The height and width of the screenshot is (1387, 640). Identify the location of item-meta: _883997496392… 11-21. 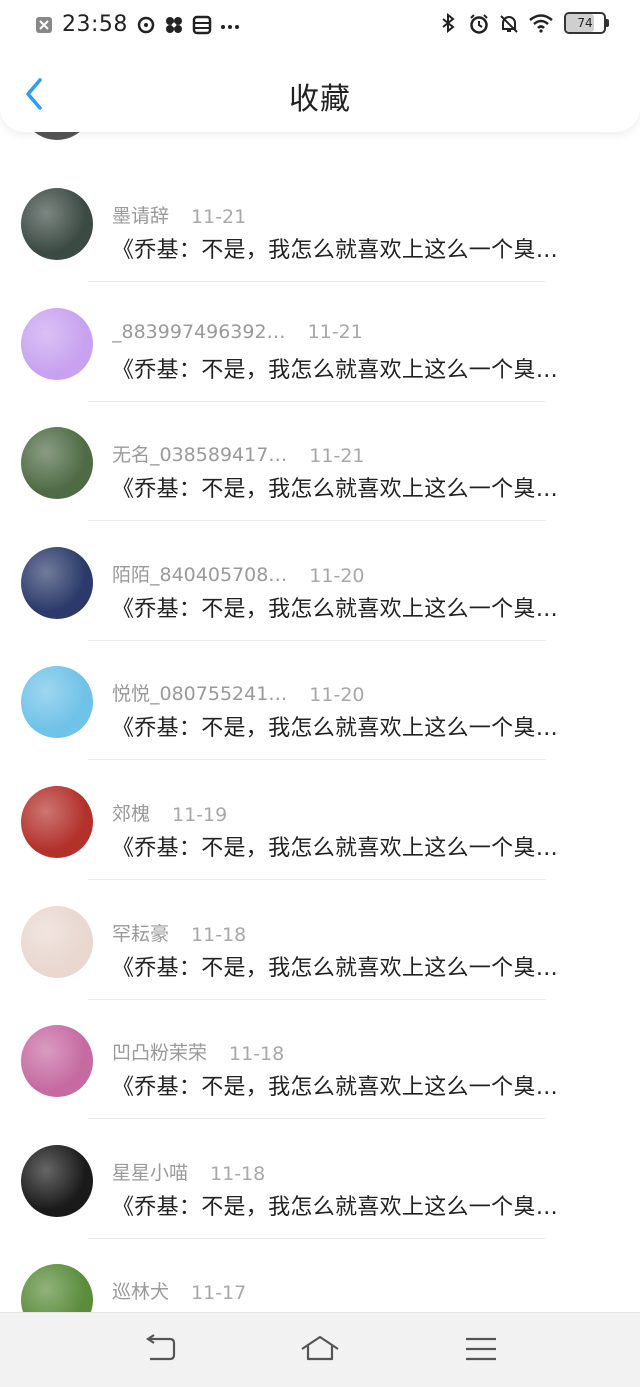
(237, 332).